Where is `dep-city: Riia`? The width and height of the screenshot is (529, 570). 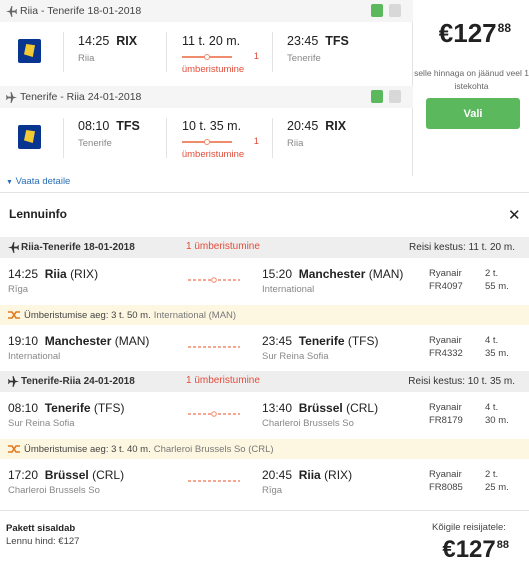
dep-city: Riia is located at coordinates (86, 58).